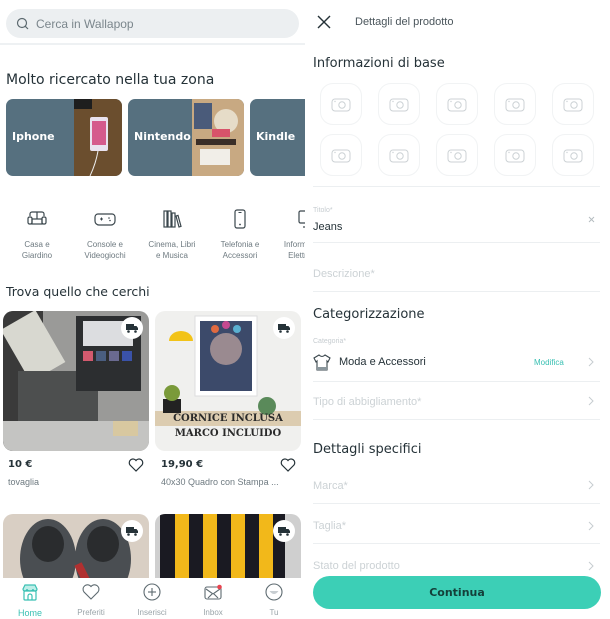 This screenshot has height=619, width=610. Describe the element at coordinates (549, 362) in the screenshot. I see `modify-category-link: Modifica` at that location.